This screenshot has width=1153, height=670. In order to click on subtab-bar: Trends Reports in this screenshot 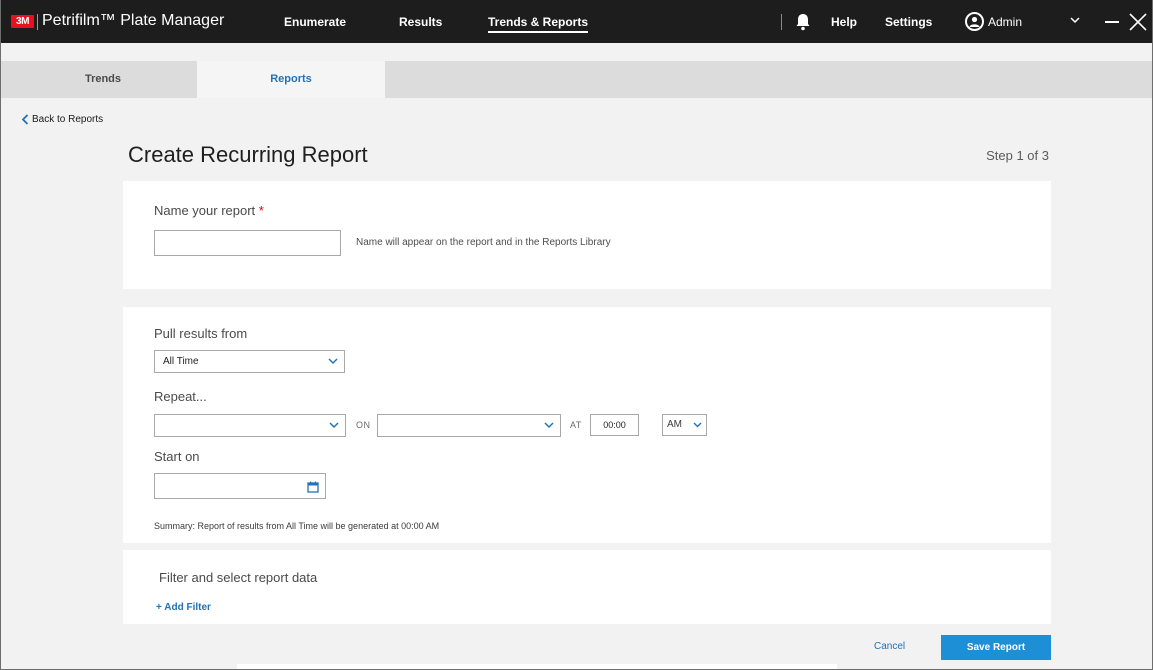, I will do `click(576, 79)`.